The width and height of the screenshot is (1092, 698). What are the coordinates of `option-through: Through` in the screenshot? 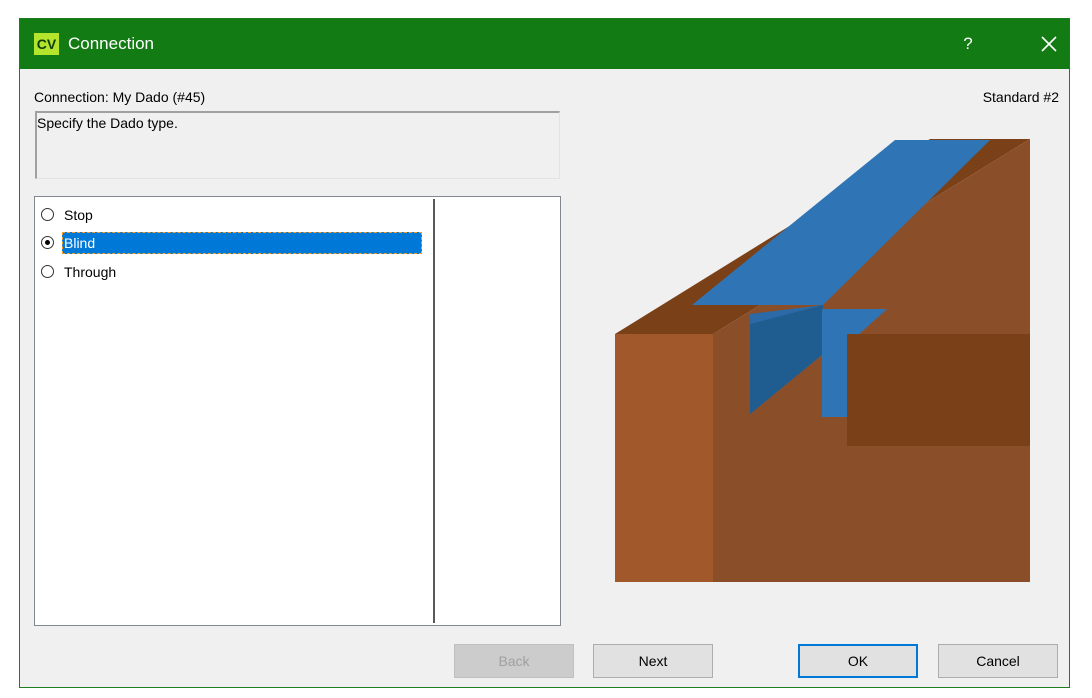 It's located at (236, 272).